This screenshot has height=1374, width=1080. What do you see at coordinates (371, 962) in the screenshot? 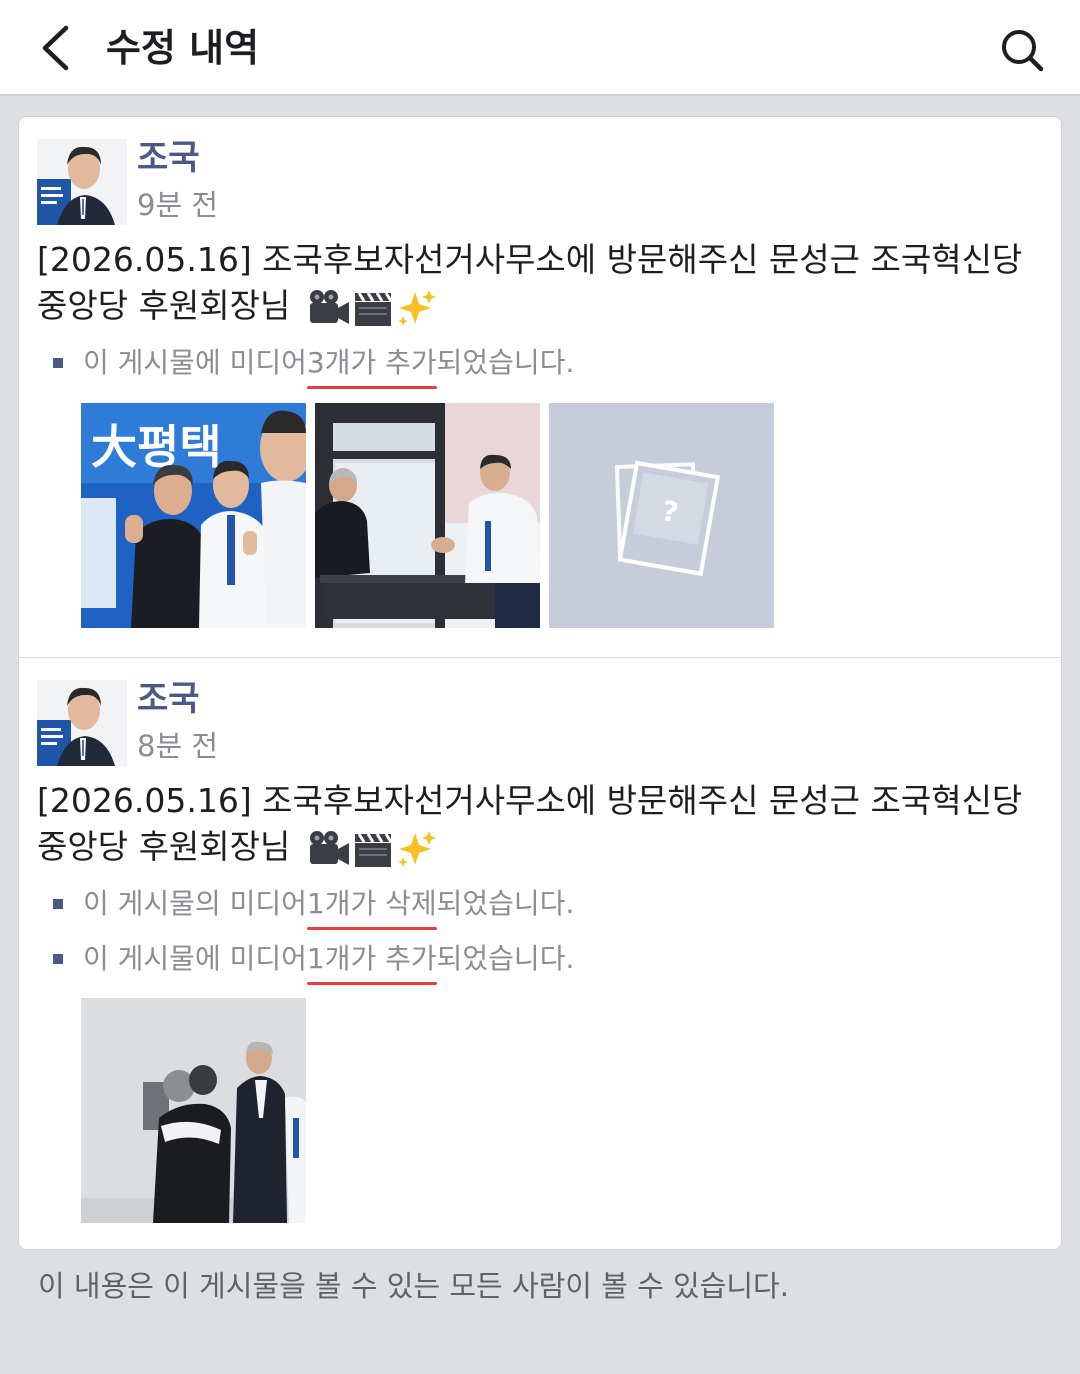
I see `change-highlight: 1개가 추가` at bounding box center [371, 962].